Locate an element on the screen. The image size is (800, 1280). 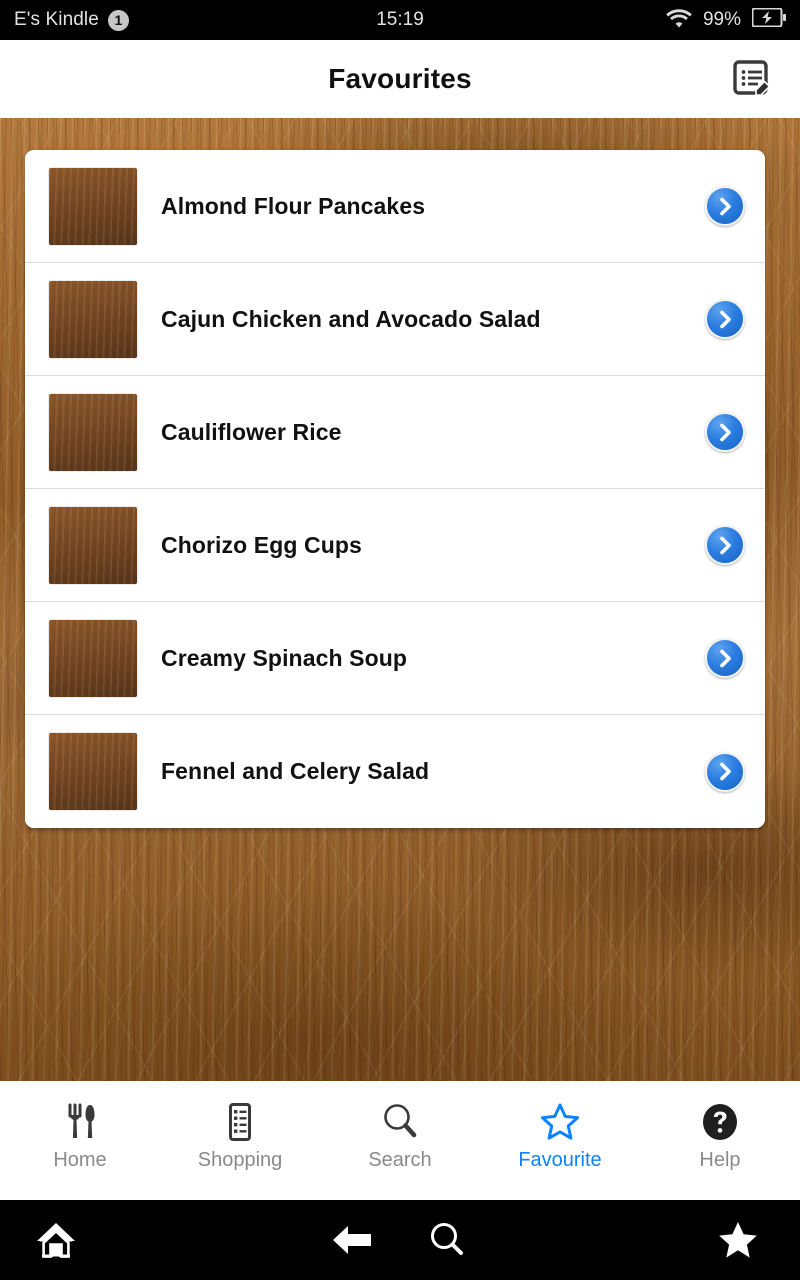
tab-label: Favourite is located at coordinates (560, 1160).